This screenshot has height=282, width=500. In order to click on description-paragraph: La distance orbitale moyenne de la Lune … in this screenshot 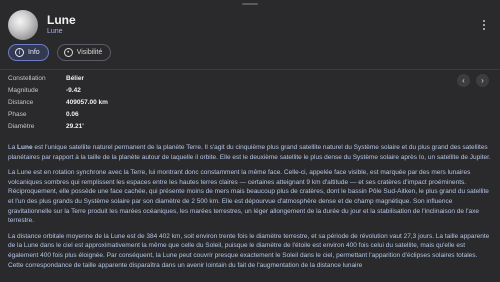, I will do `click(249, 250)`.